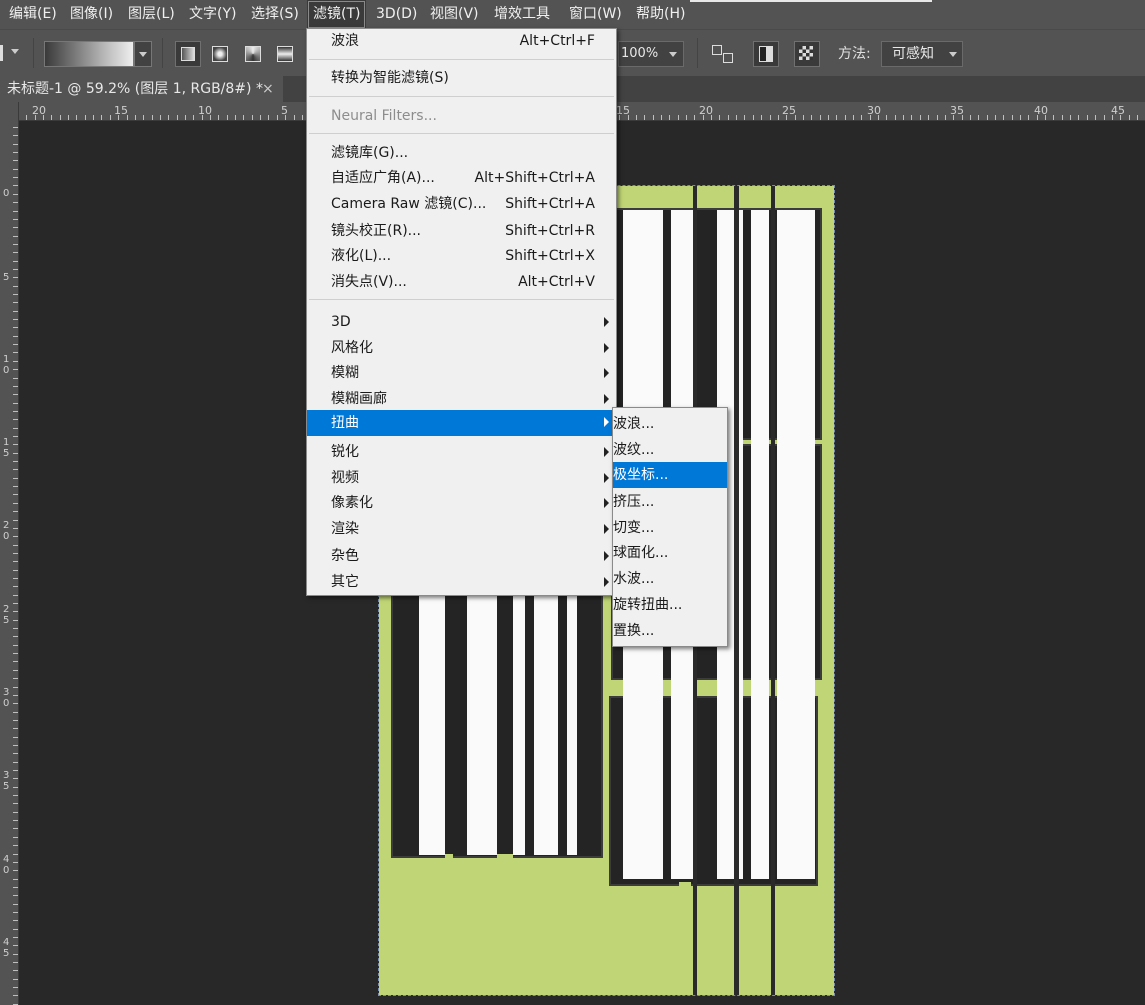 Image resolution: width=1145 pixels, height=1005 pixels. I want to click on submenu-sharpen: 锐化, so click(461, 452).